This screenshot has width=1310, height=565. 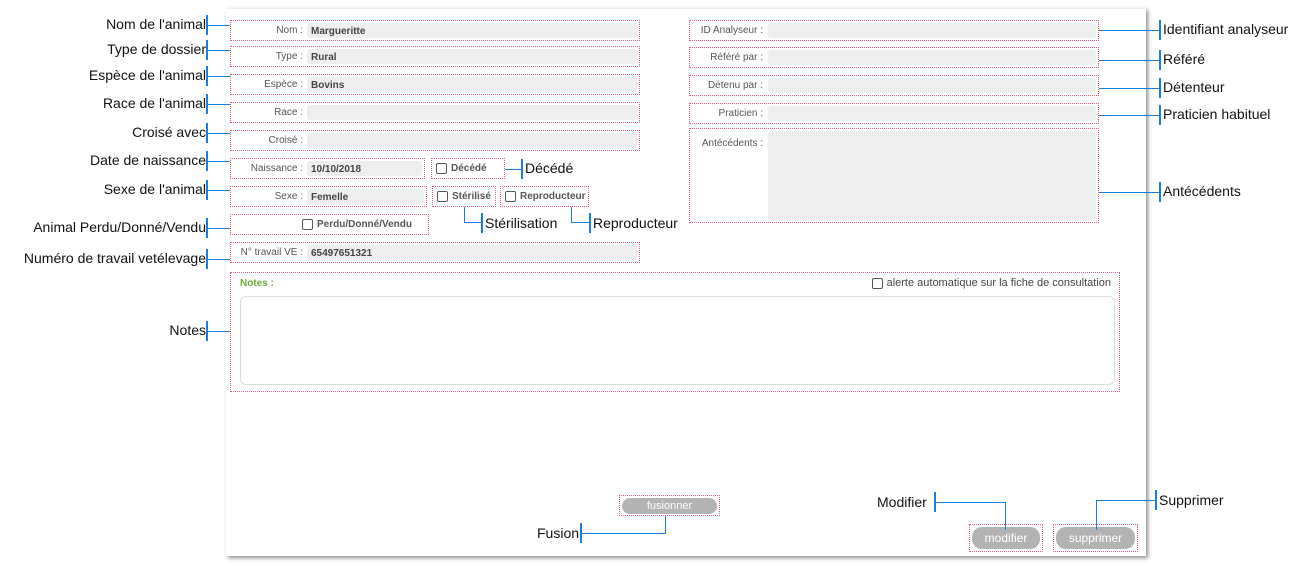 I want to click on fusion-annotation-line, so click(x=665, y=524).